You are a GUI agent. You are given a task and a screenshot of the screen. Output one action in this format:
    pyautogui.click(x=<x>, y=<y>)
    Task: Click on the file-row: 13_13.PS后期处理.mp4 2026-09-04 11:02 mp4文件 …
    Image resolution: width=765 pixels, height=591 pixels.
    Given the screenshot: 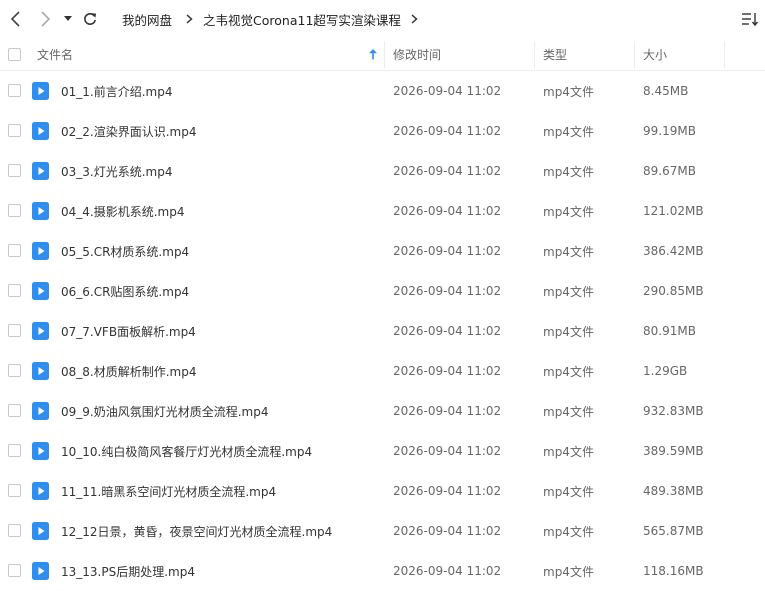 What is the action you would take?
    pyautogui.click(x=382, y=571)
    